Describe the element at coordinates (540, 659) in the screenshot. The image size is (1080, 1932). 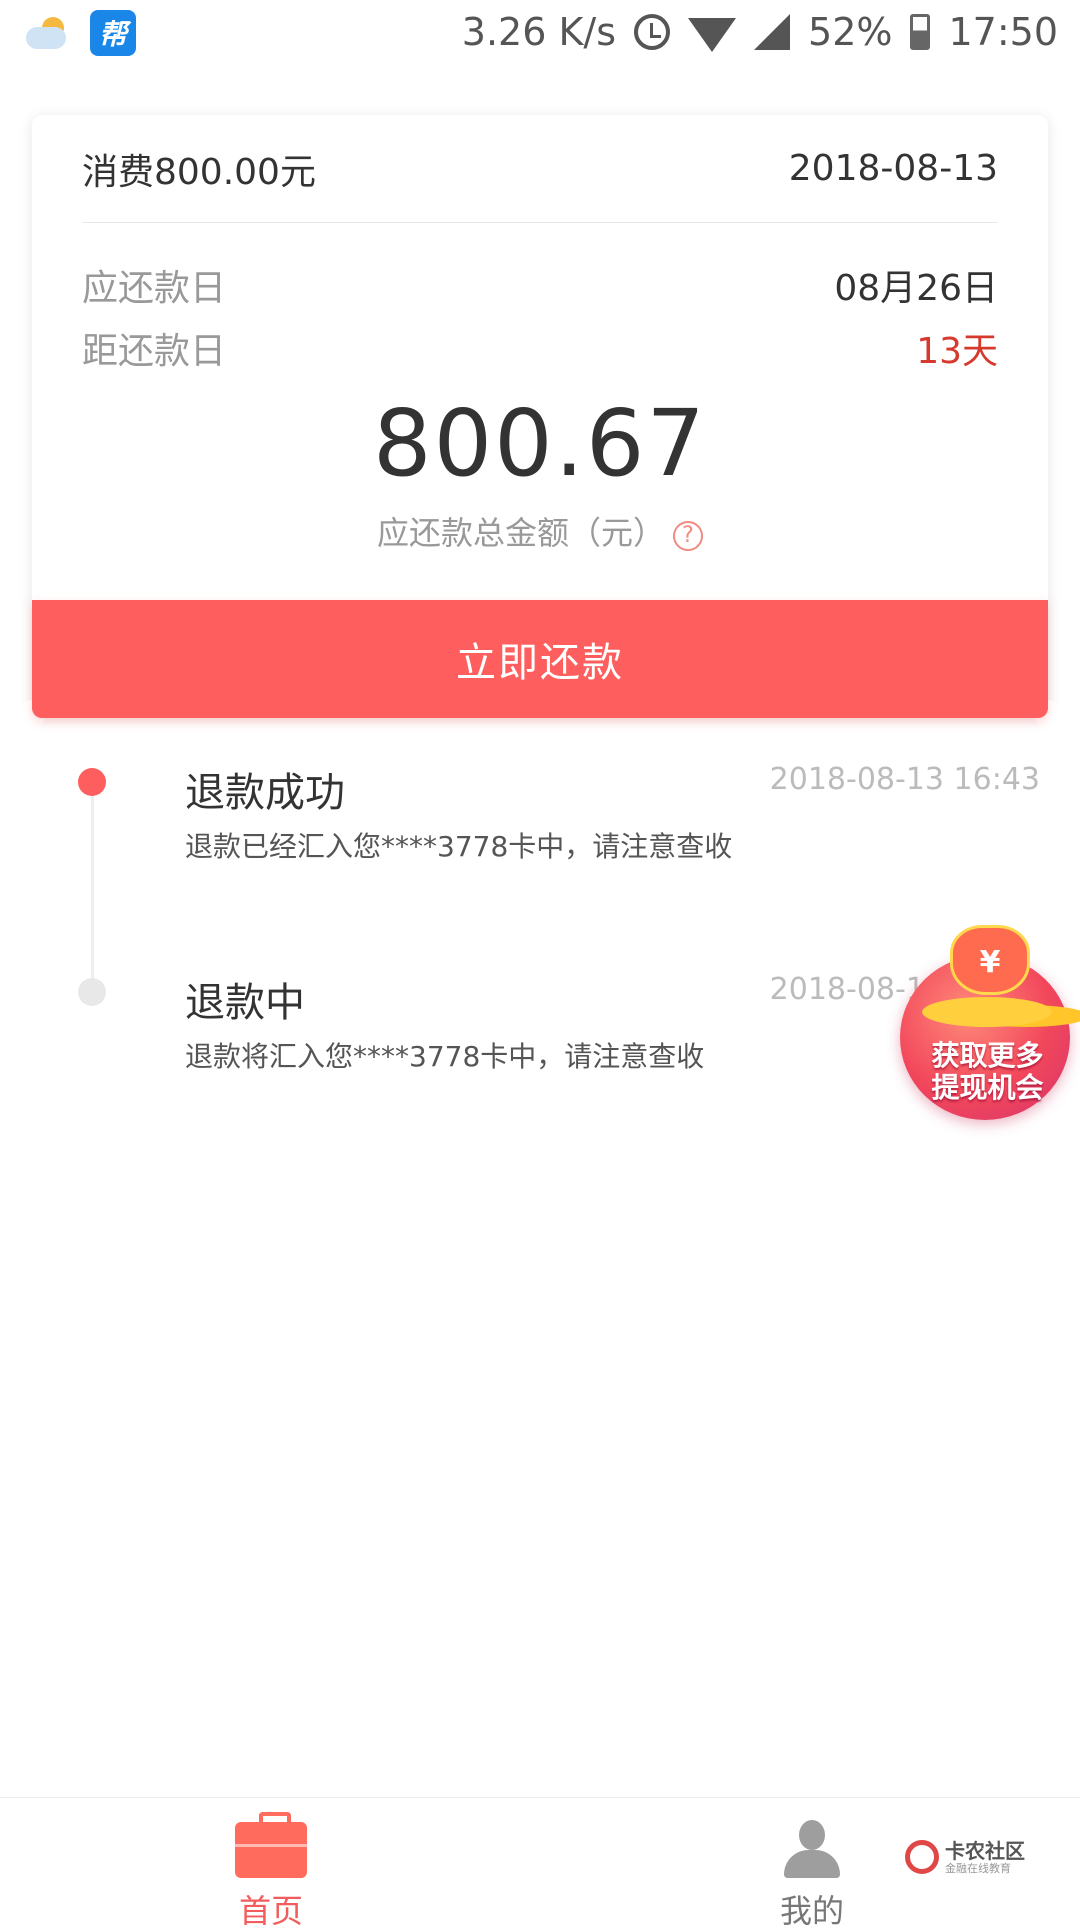
I see `repay-now-button: 立即还款` at that location.